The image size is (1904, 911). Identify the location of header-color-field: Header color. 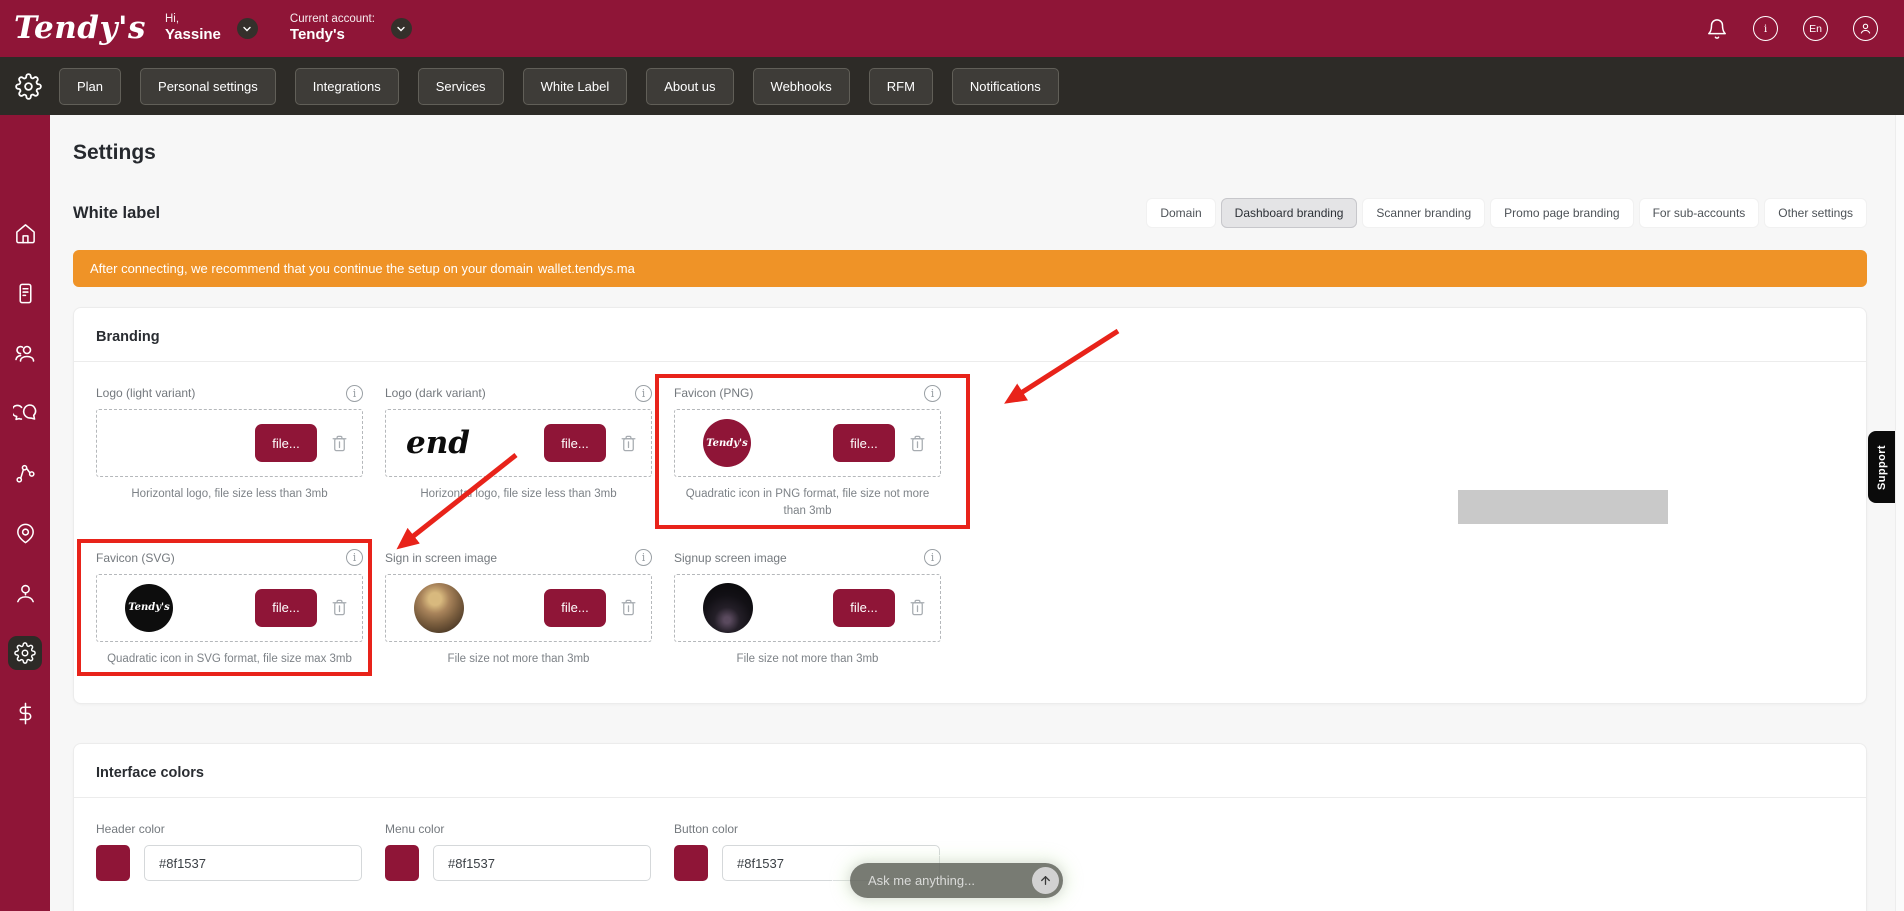
(229, 851).